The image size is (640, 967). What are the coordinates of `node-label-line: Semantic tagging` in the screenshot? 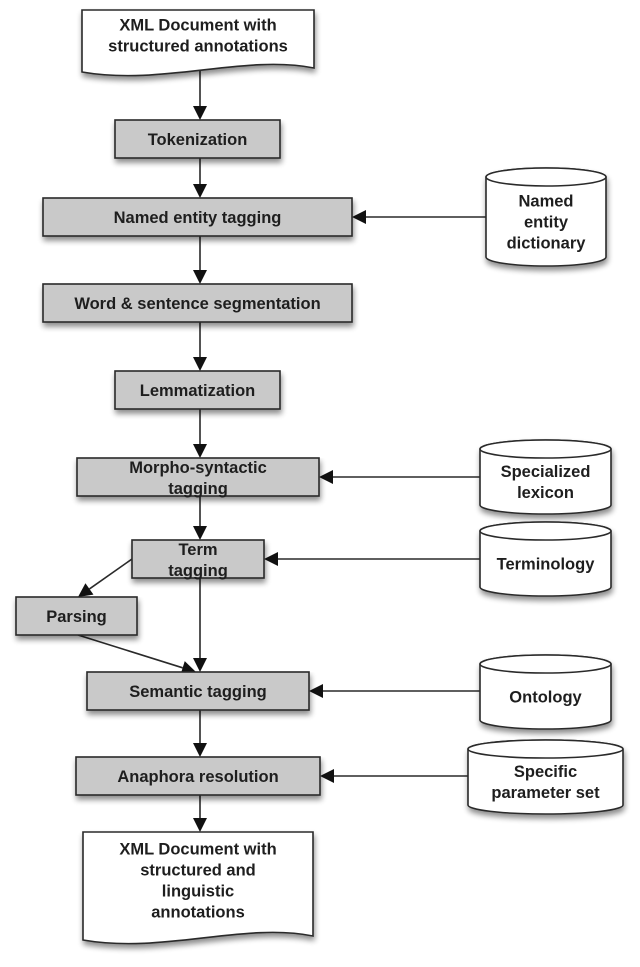 It's located at (198, 692).